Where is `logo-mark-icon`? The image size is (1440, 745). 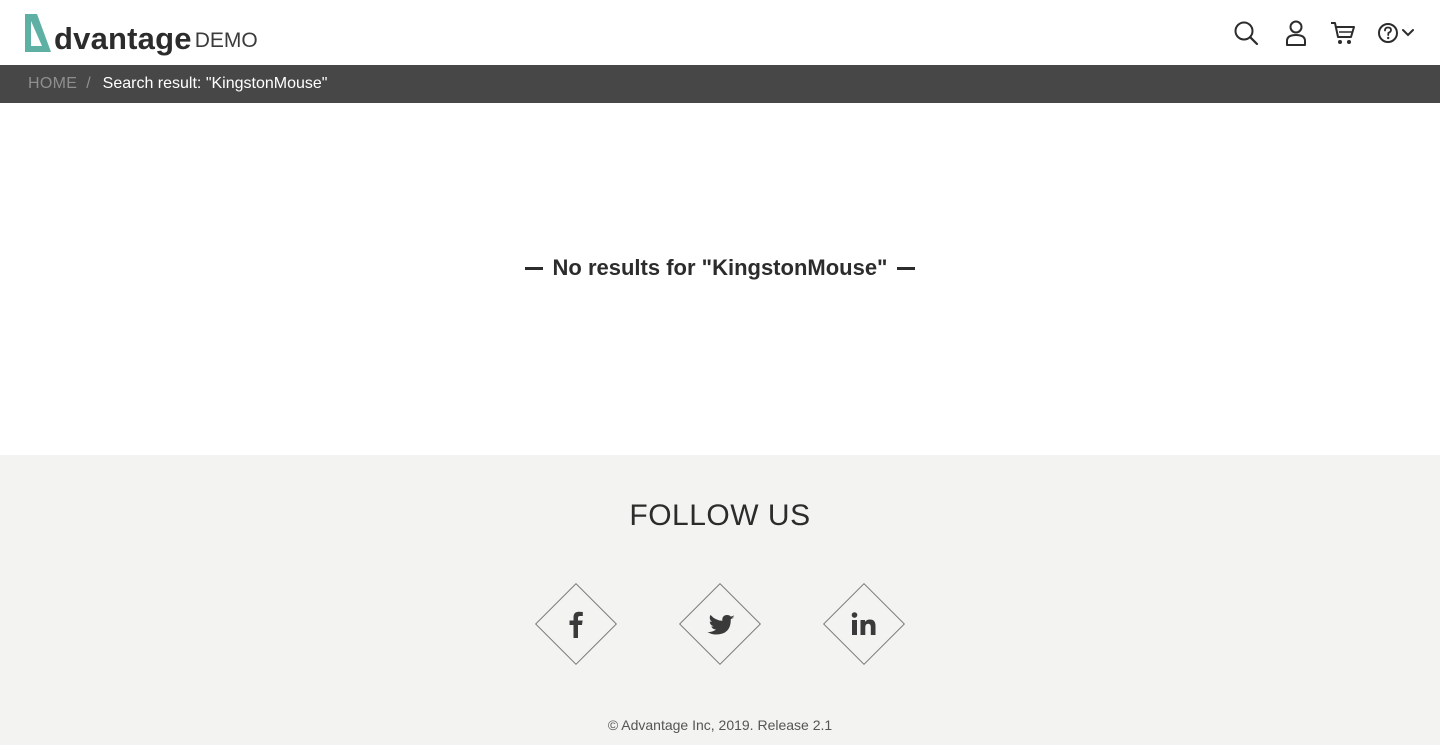
logo-mark-icon is located at coordinates (38, 33).